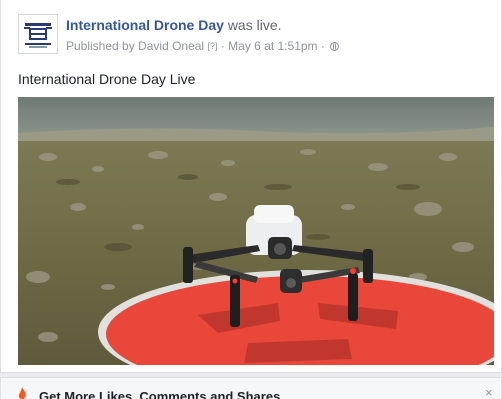 This screenshot has height=399, width=502. What do you see at coordinates (171, 46) in the screenshot?
I see `author-link: David Oneal` at bounding box center [171, 46].